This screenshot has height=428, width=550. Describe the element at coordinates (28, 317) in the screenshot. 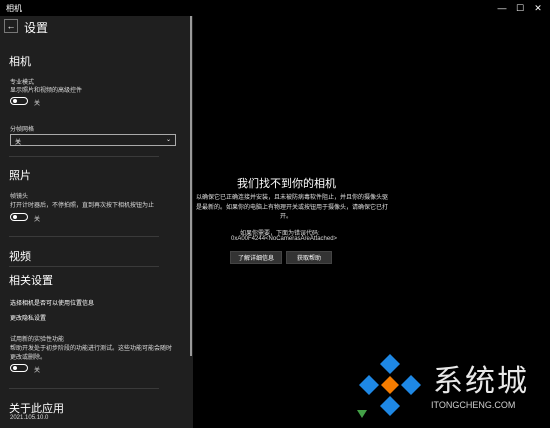

I see `privacy-settings-link: 更改隐私设置` at that location.